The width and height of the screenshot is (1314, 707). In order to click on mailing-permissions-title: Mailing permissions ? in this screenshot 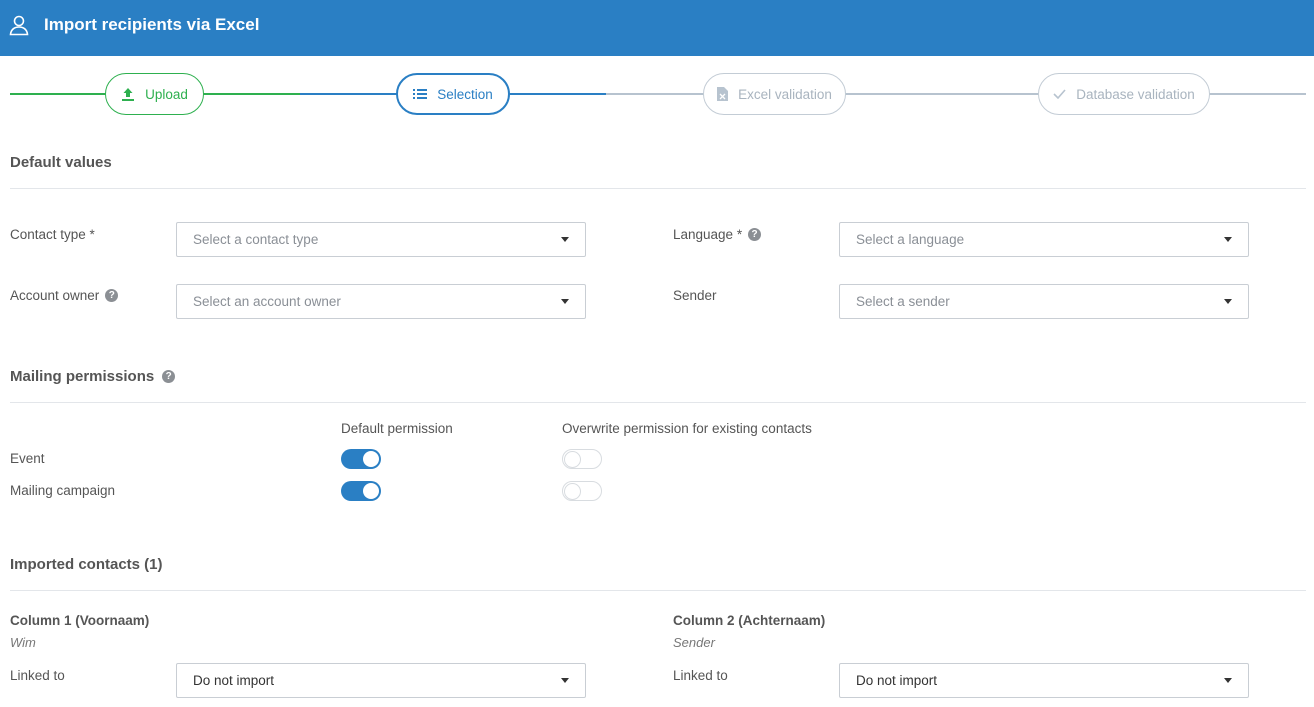, I will do `click(93, 376)`.